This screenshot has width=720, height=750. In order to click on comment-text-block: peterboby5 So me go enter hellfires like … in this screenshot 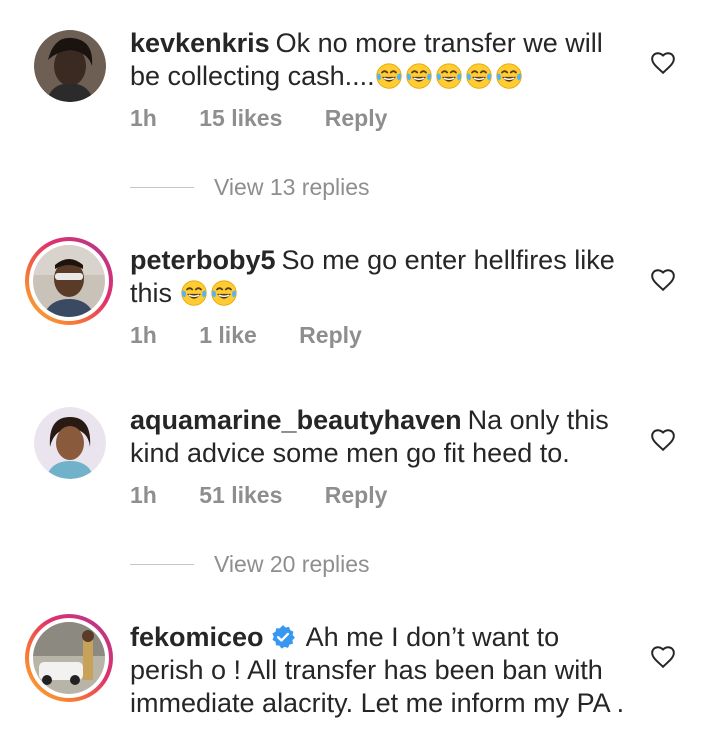, I will do `click(385, 277)`.